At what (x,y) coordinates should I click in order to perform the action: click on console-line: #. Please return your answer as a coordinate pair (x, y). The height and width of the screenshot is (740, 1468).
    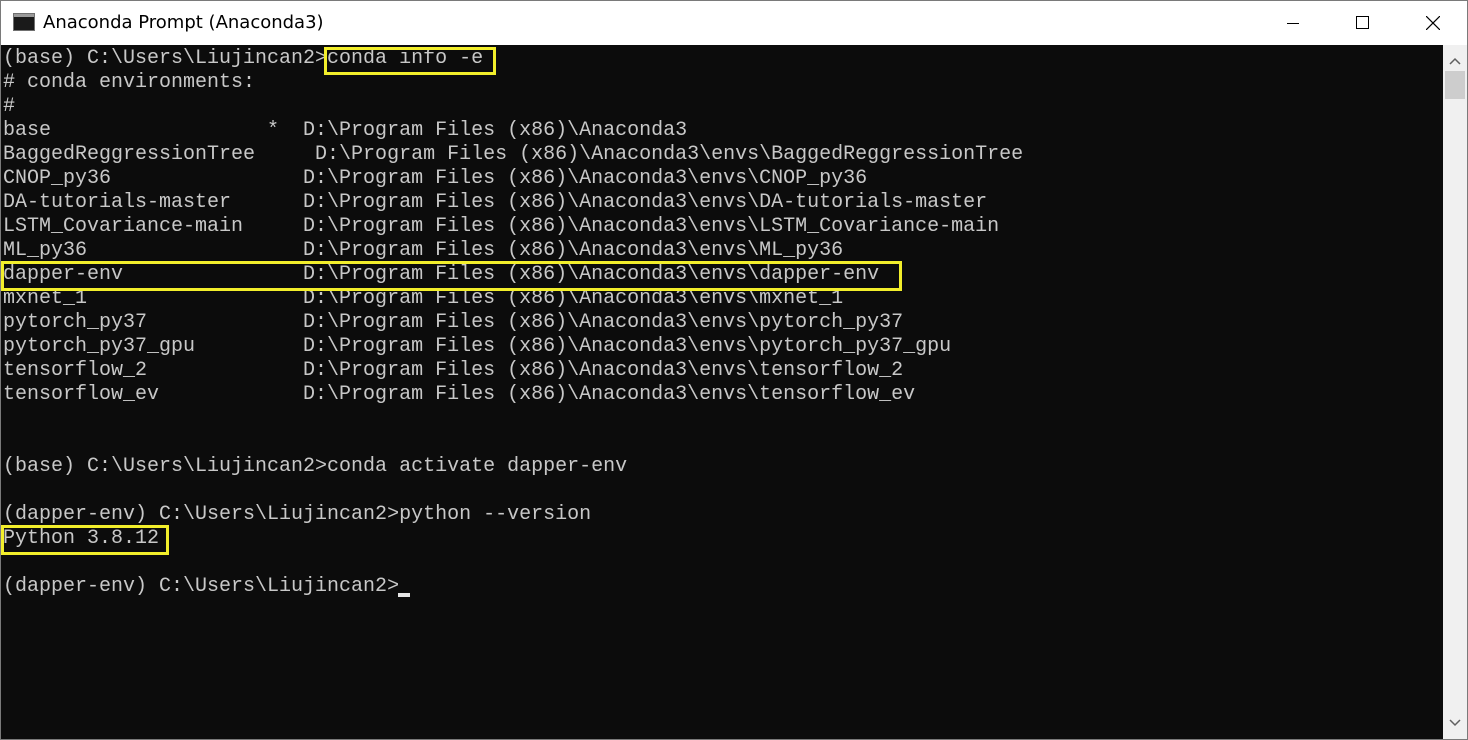
    Looking at the image, I should click on (9, 106).